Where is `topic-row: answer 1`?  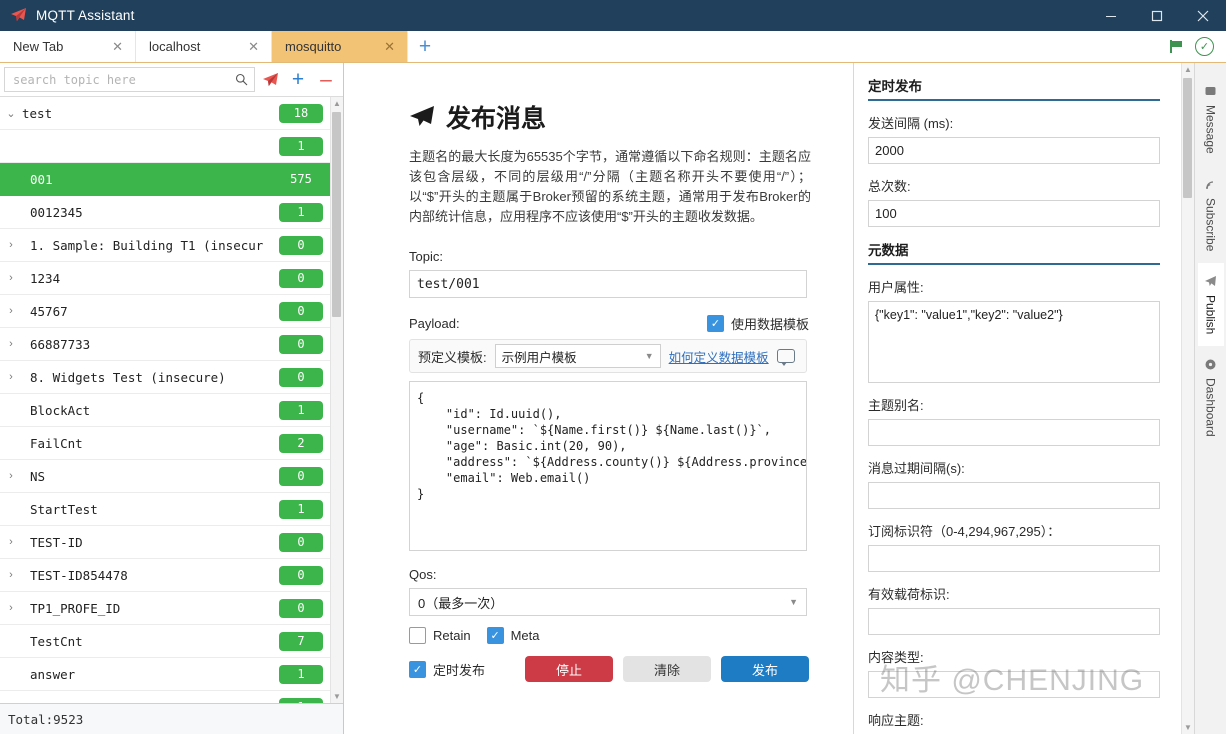
topic-row: answer 1 is located at coordinates (165, 674).